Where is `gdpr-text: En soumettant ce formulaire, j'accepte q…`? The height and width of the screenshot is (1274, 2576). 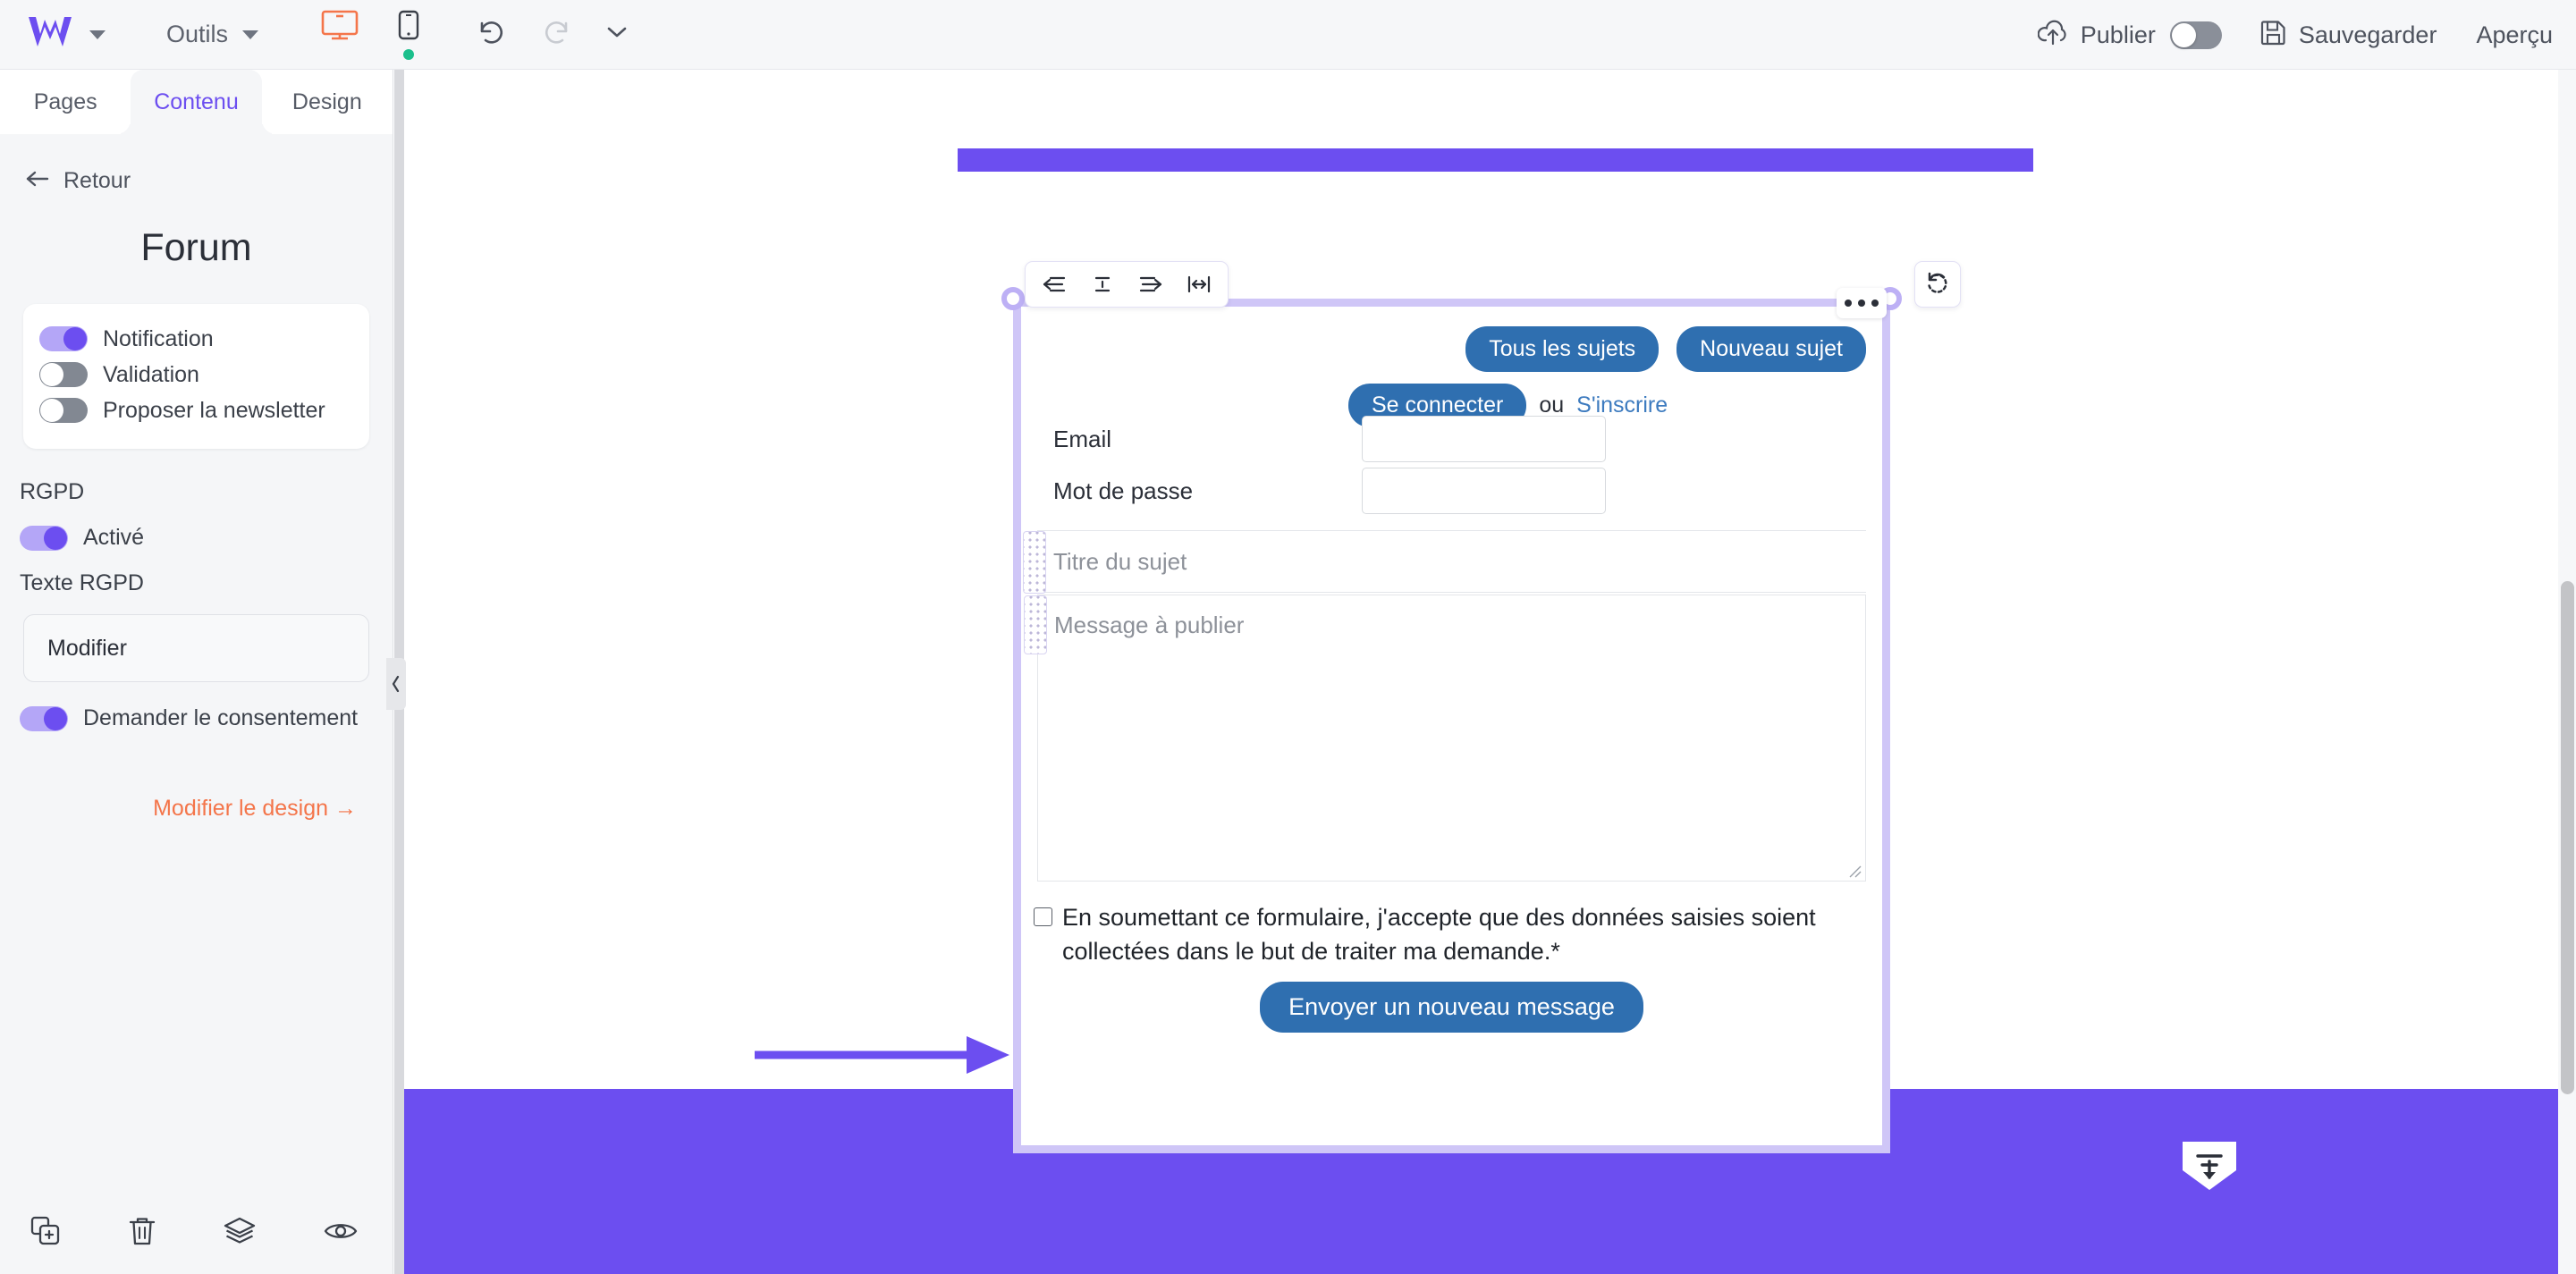
gdpr-text: En soumettant ce formulaire, j'accepte q… is located at coordinates (1439, 935).